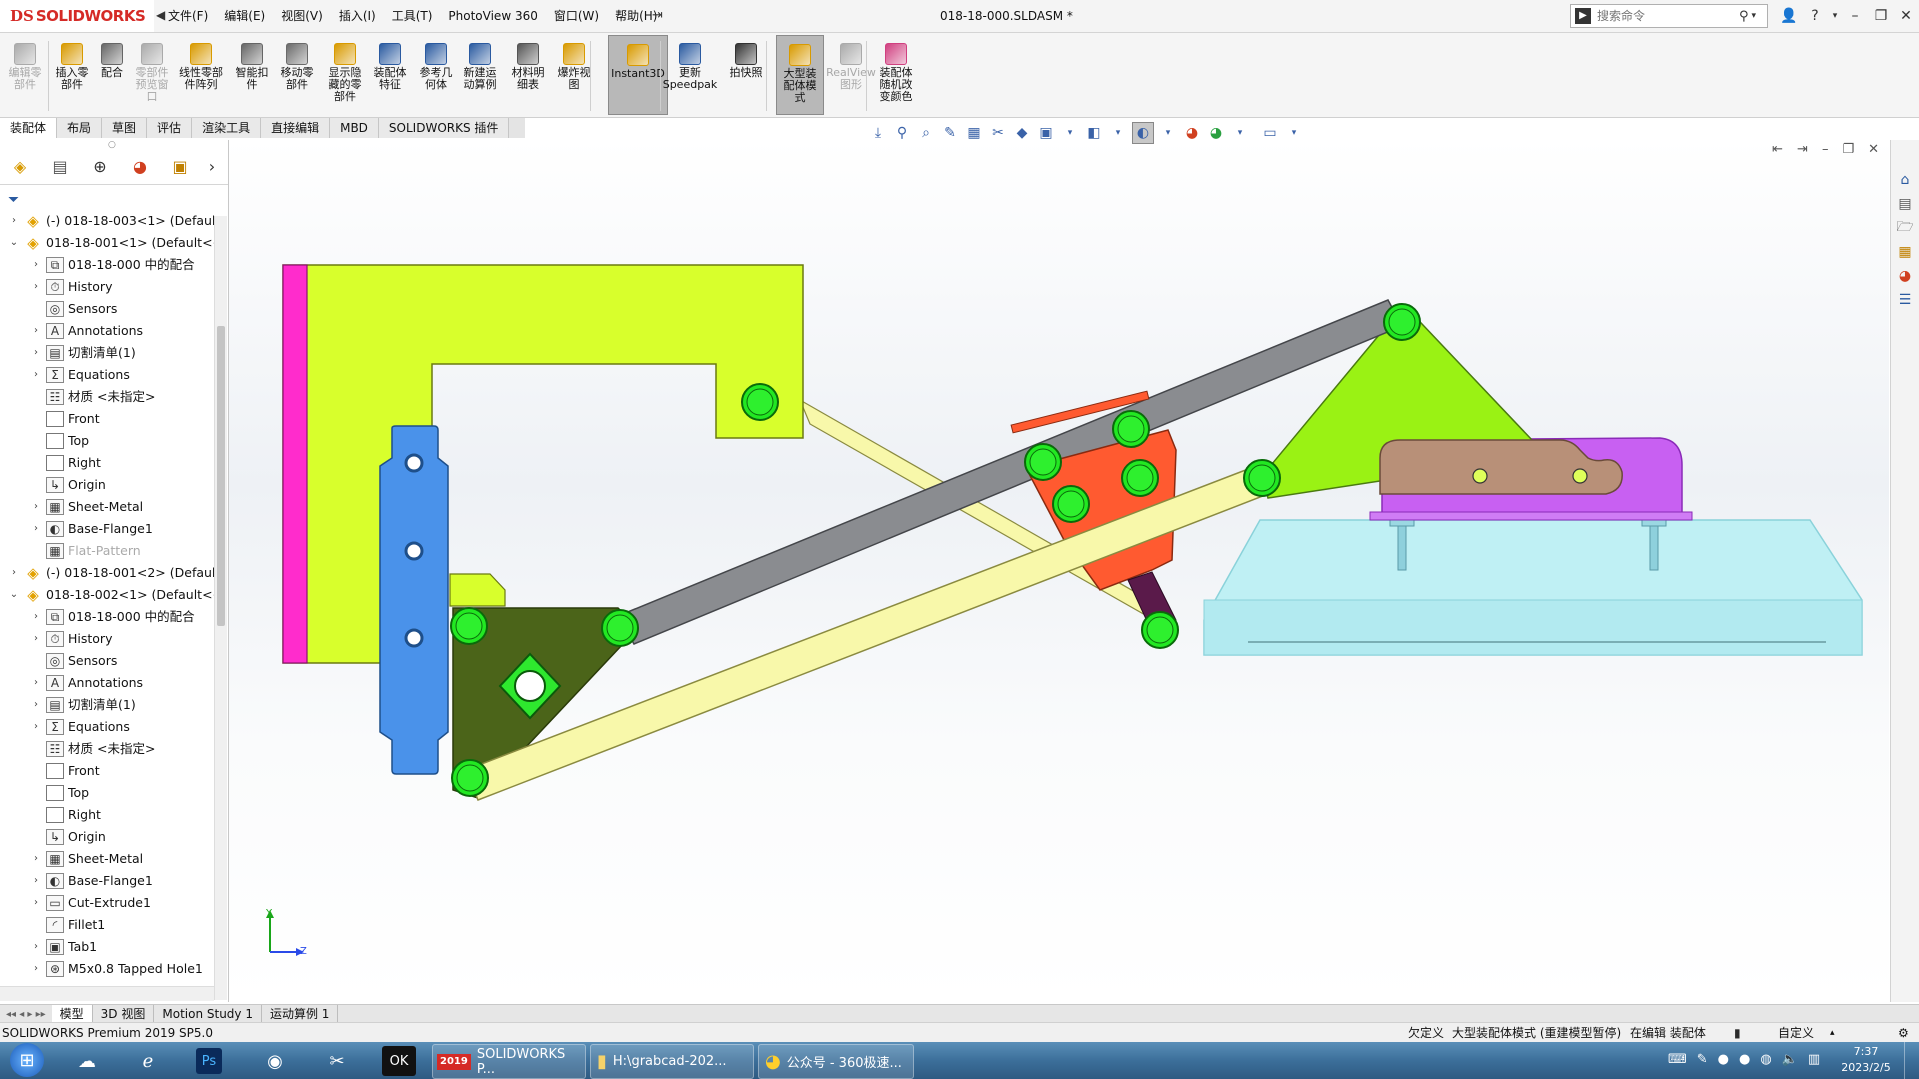 This screenshot has width=1919, height=1079. What do you see at coordinates (111, 573) in the screenshot?
I see `tree-item: › ◈ (-) 018-18-001<2> (Default-` at bounding box center [111, 573].